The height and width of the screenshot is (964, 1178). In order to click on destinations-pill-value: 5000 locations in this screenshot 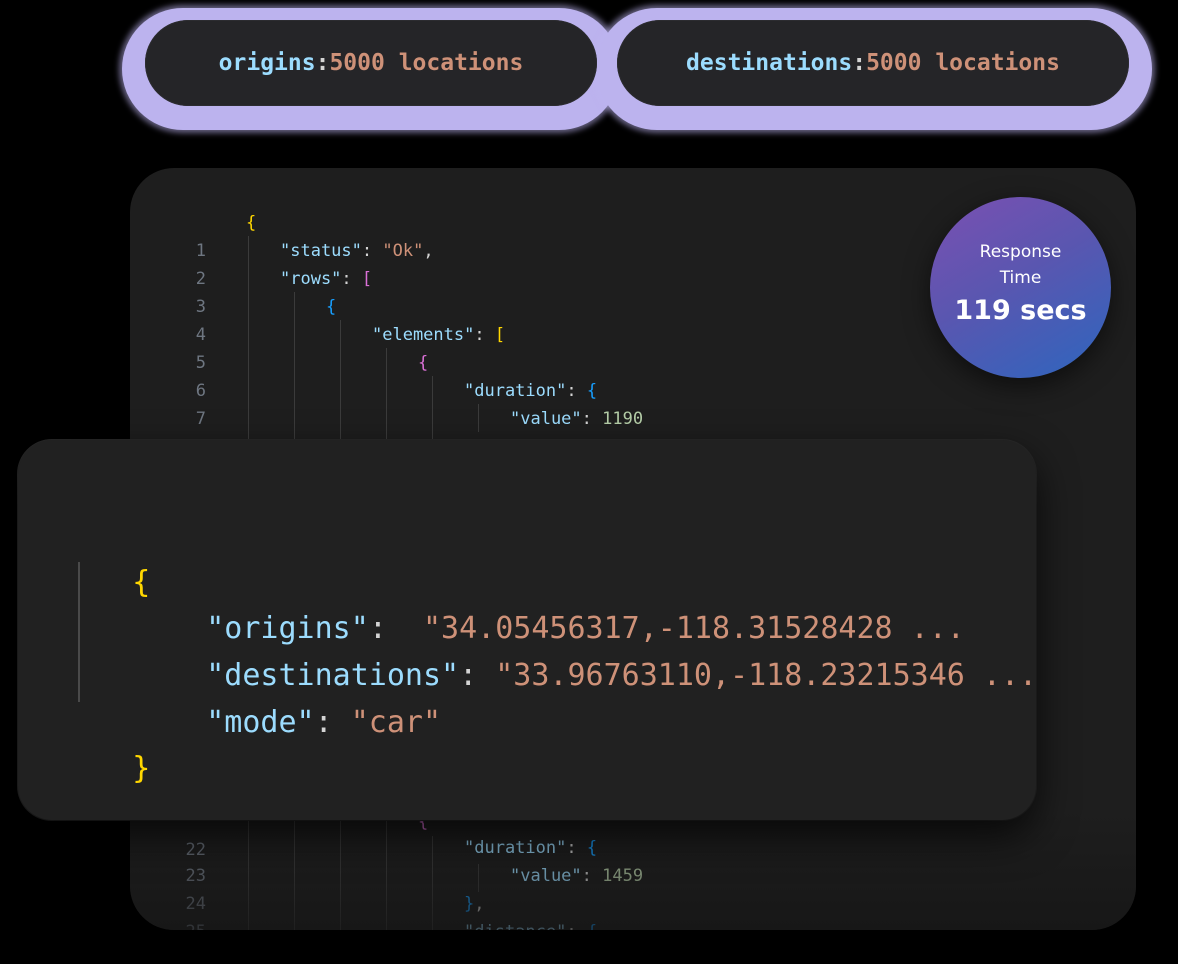, I will do `click(963, 63)`.